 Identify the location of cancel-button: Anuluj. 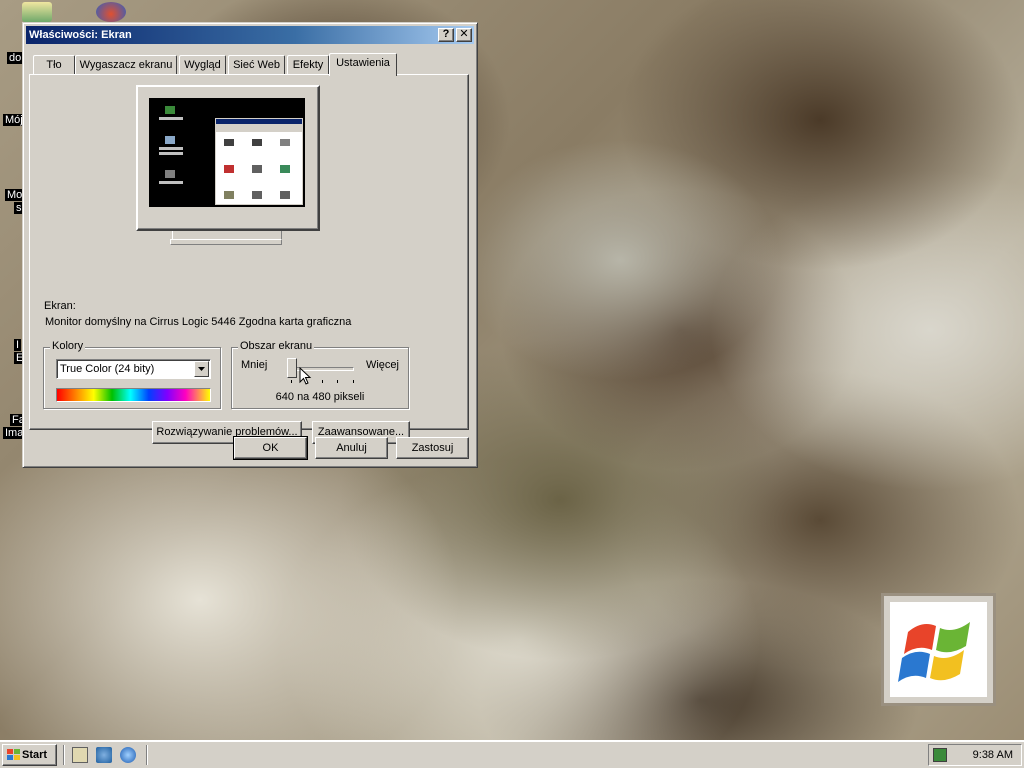
(351, 448).